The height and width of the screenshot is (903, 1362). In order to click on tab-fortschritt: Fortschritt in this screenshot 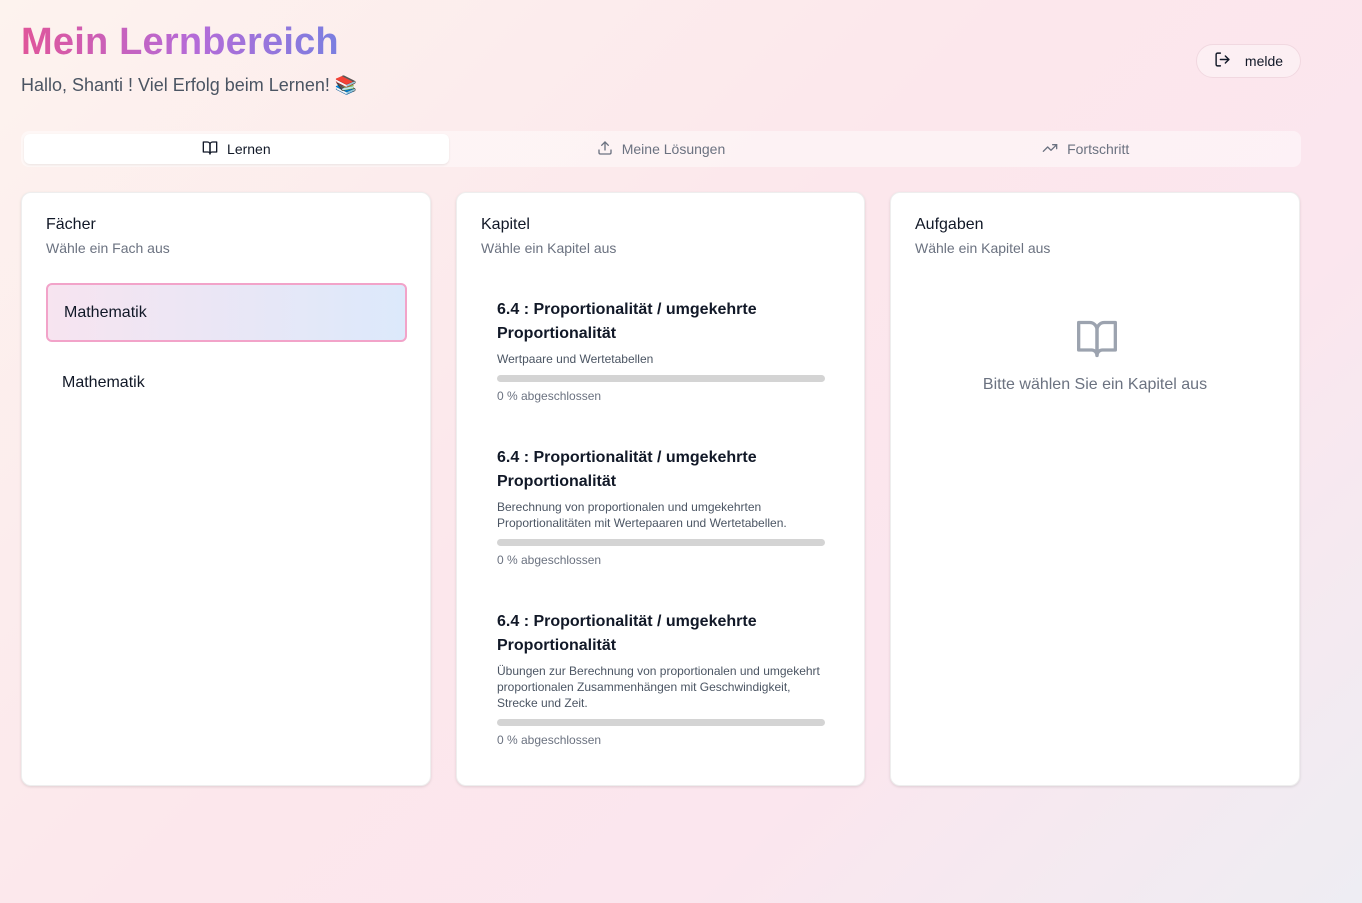, I will do `click(1085, 149)`.